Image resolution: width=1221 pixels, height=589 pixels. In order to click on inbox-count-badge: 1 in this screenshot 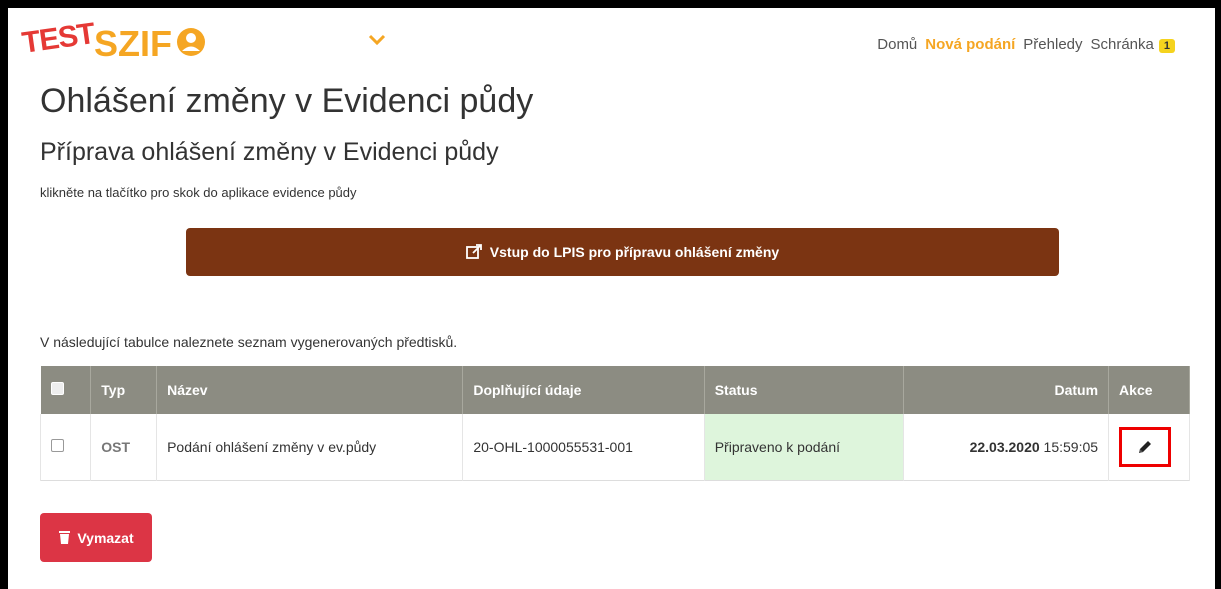, I will do `click(1166, 46)`.